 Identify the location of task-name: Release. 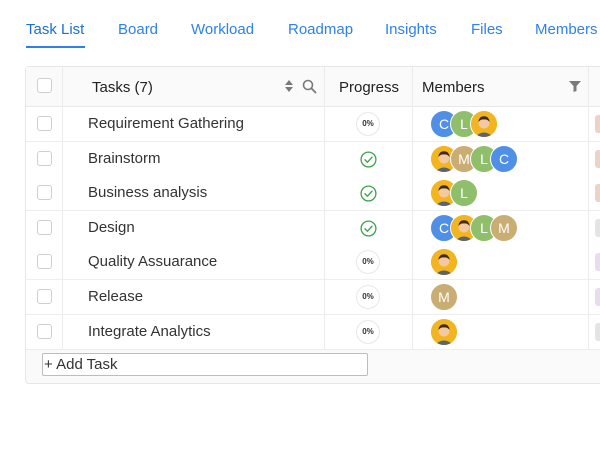
(115, 296).